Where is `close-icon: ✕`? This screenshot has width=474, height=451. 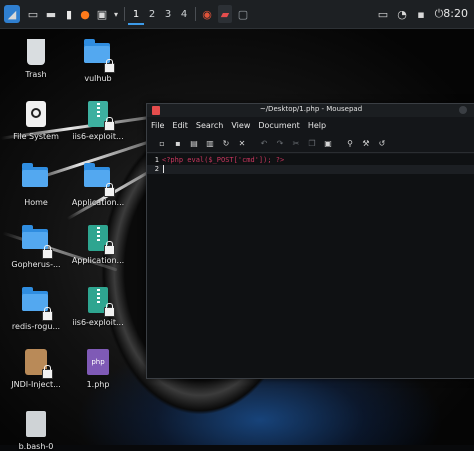
close-icon: ✕ is located at coordinates (242, 143).